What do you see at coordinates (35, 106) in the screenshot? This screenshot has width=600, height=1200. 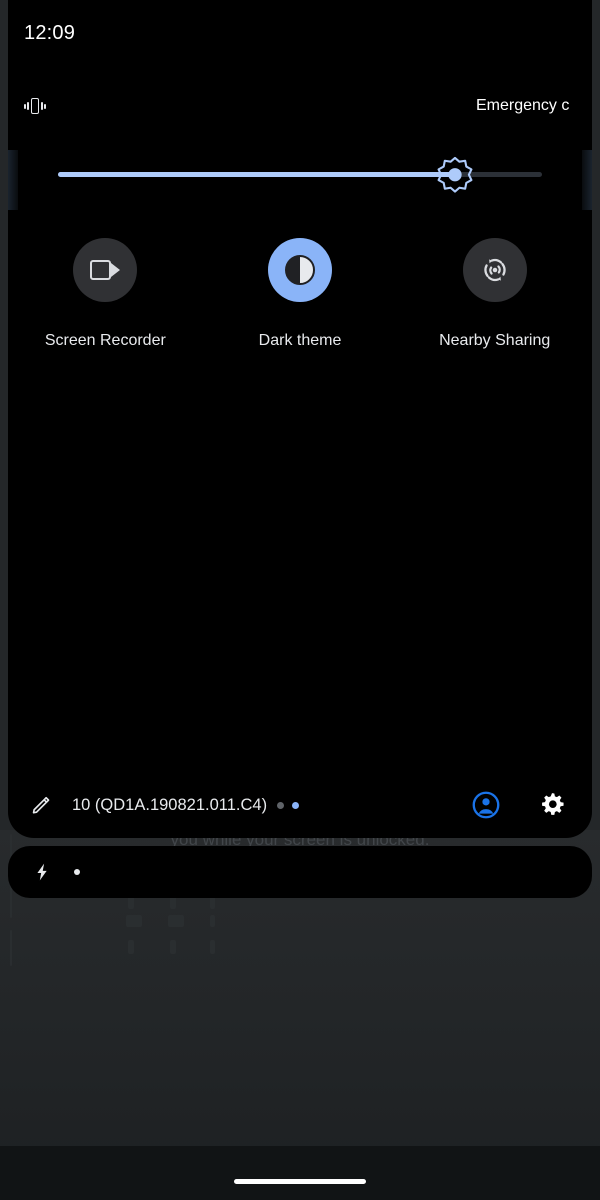 I see `vibrate-icon` at bounding box center [35, 106].